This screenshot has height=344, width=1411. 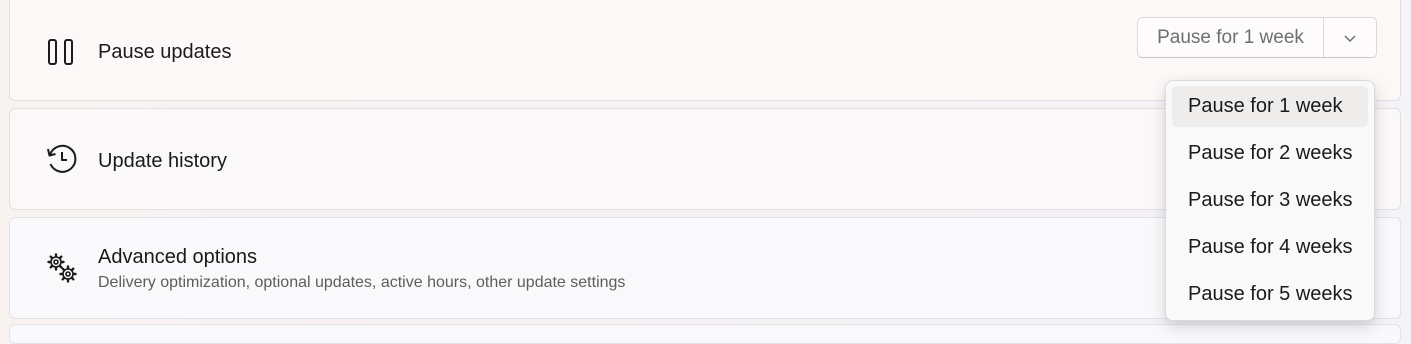 What do you see at coordinates (1270, 294) in the screenshot?
I see `menu-item-pause-5-weeks: Pause for 5 weeks` at bounding box center [1270, 294].